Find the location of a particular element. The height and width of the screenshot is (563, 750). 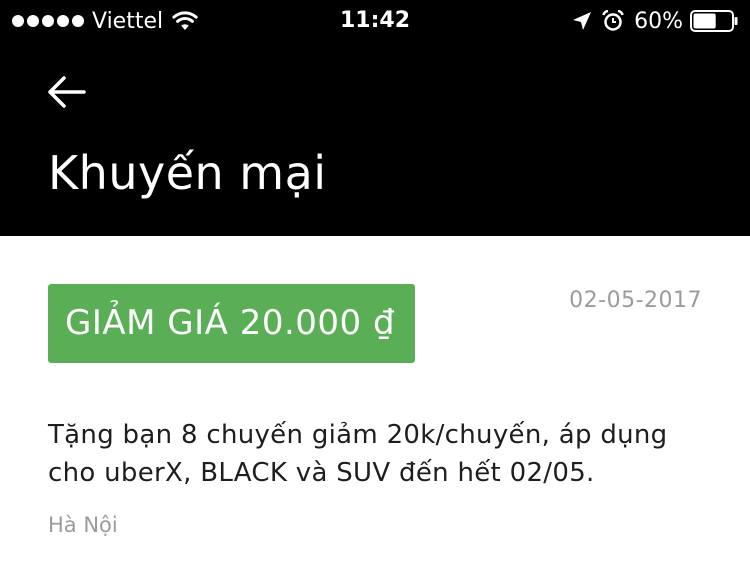

alarm-icon is located at coordinates (613, 20).